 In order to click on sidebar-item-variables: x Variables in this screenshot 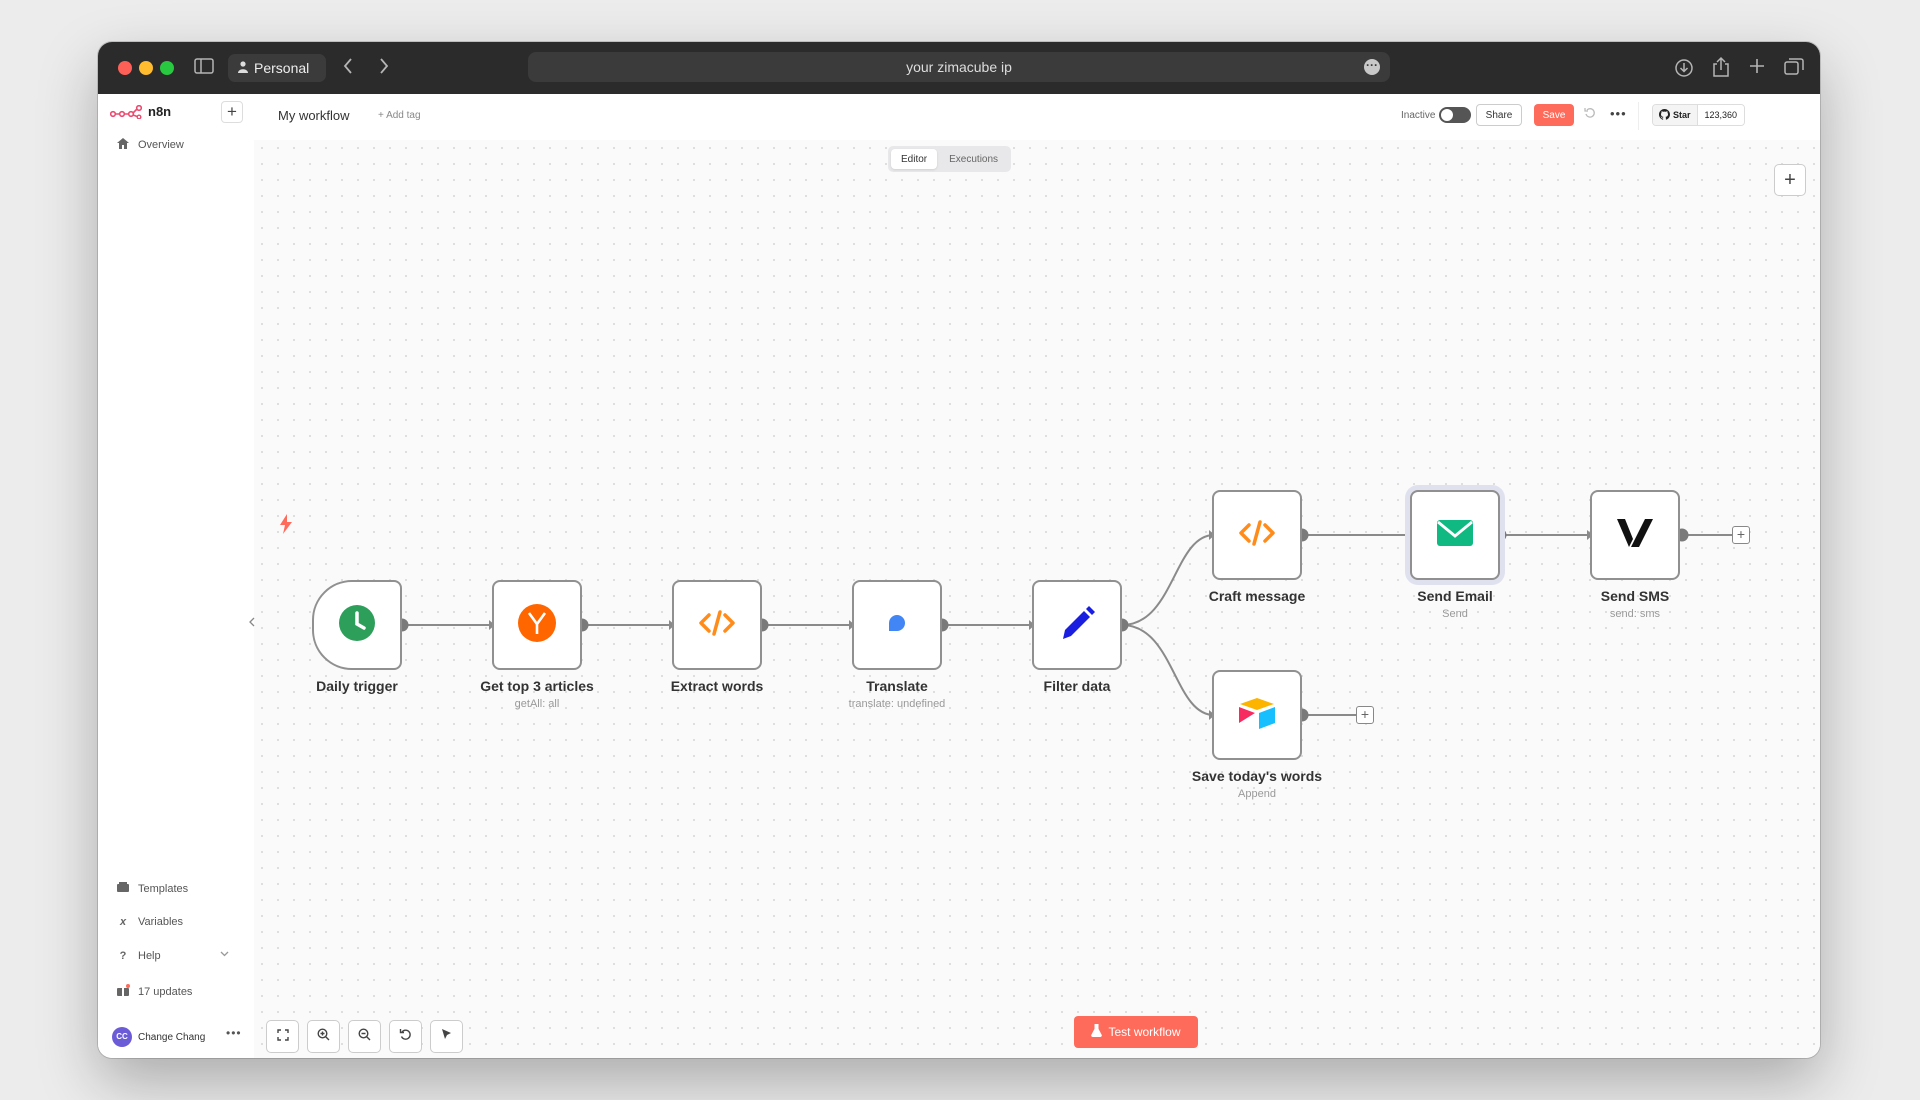, I will do `click(149, 922)`.